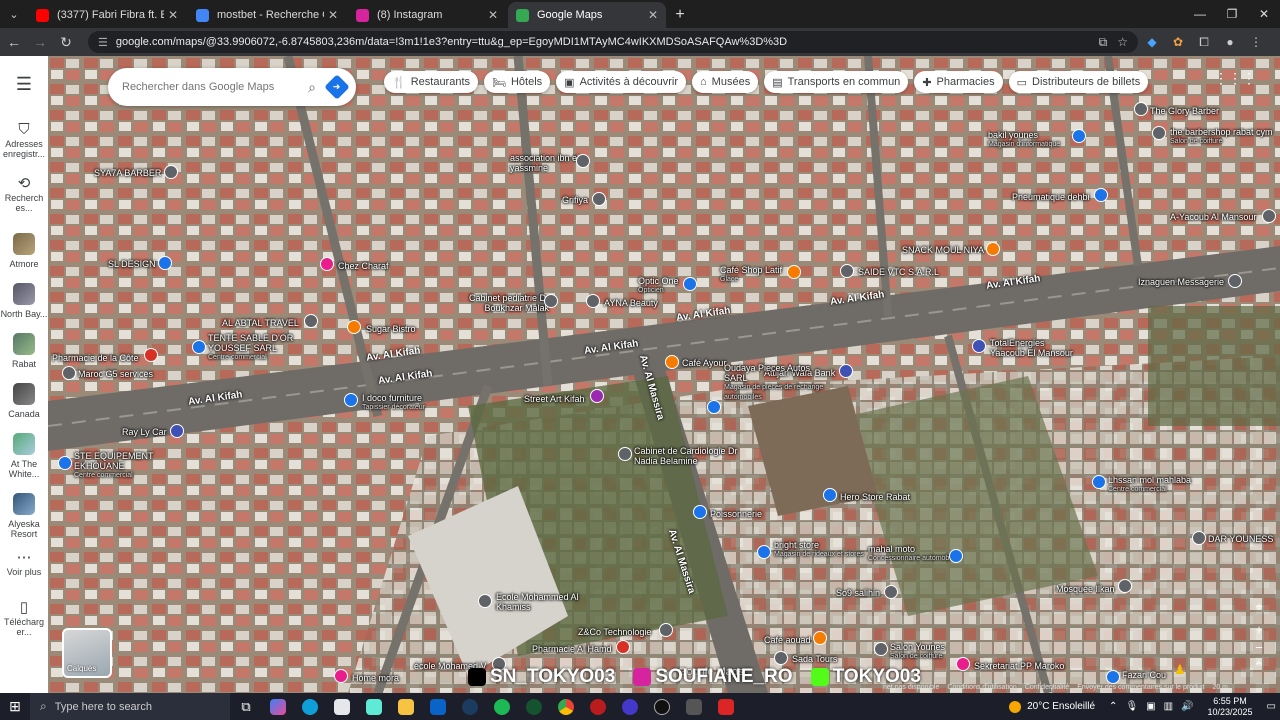 The height and width of the screenshot is (720, 1280). I want to click on bank-pin-icon, so click(846, 371).